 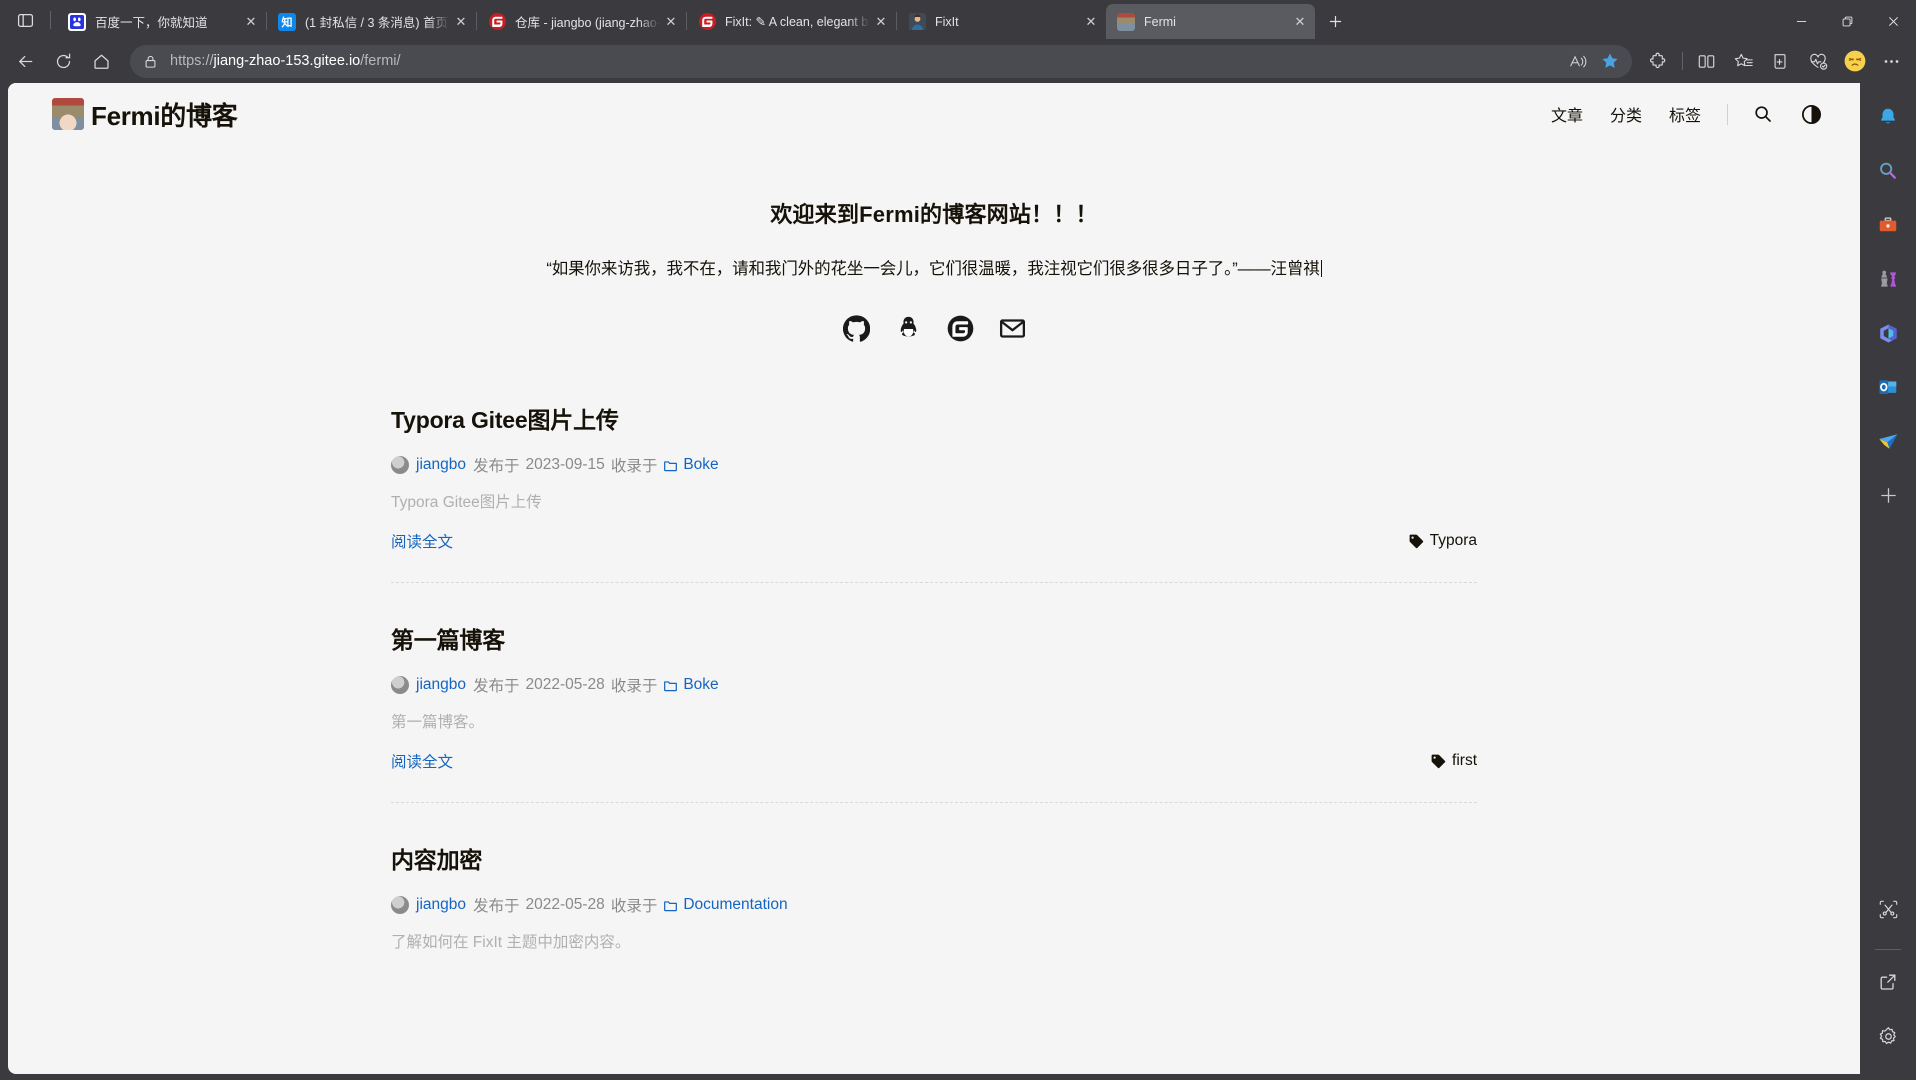 What do you see at coordinates (934, 214) in the screenshot?
I see `hero-title: 欢迎来到Fermi的博客网站！！！` at bounding box center [934, 214].